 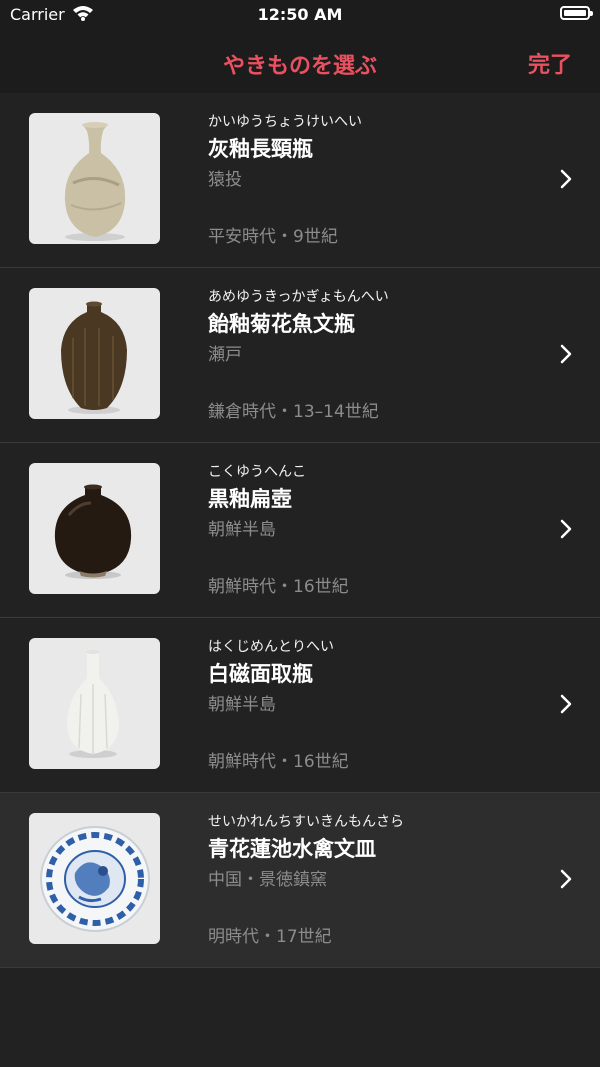 I want to click on item-name: 飴釉菊花魚文瓶, so click(x=281, y=324).